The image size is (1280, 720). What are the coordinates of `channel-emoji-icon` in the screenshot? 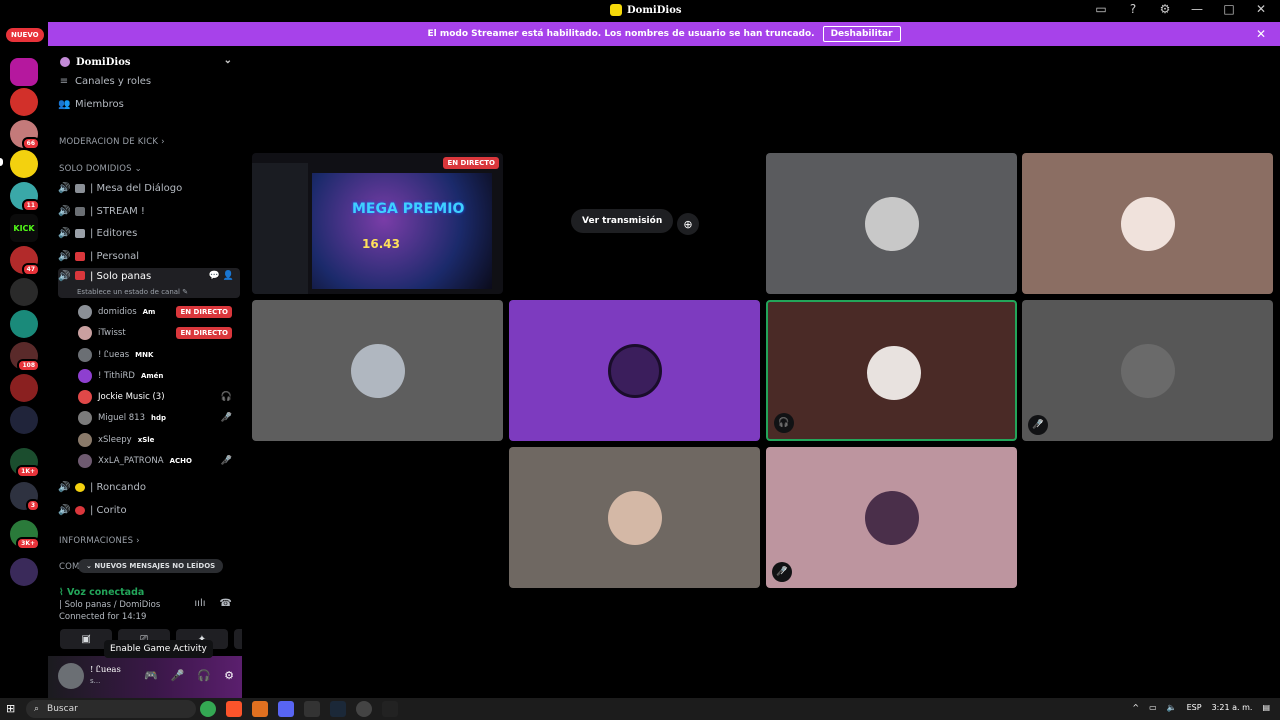 It's located at (80, 275).